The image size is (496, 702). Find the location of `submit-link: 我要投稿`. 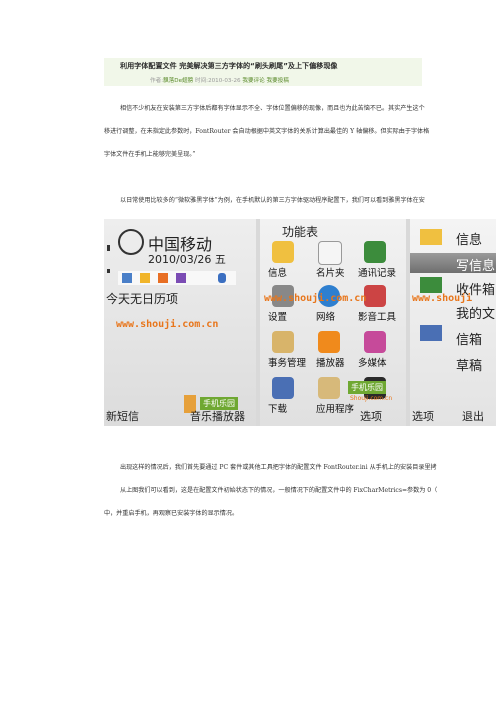

submit-link: 我要投稿 is located at coordinates (278, 81).